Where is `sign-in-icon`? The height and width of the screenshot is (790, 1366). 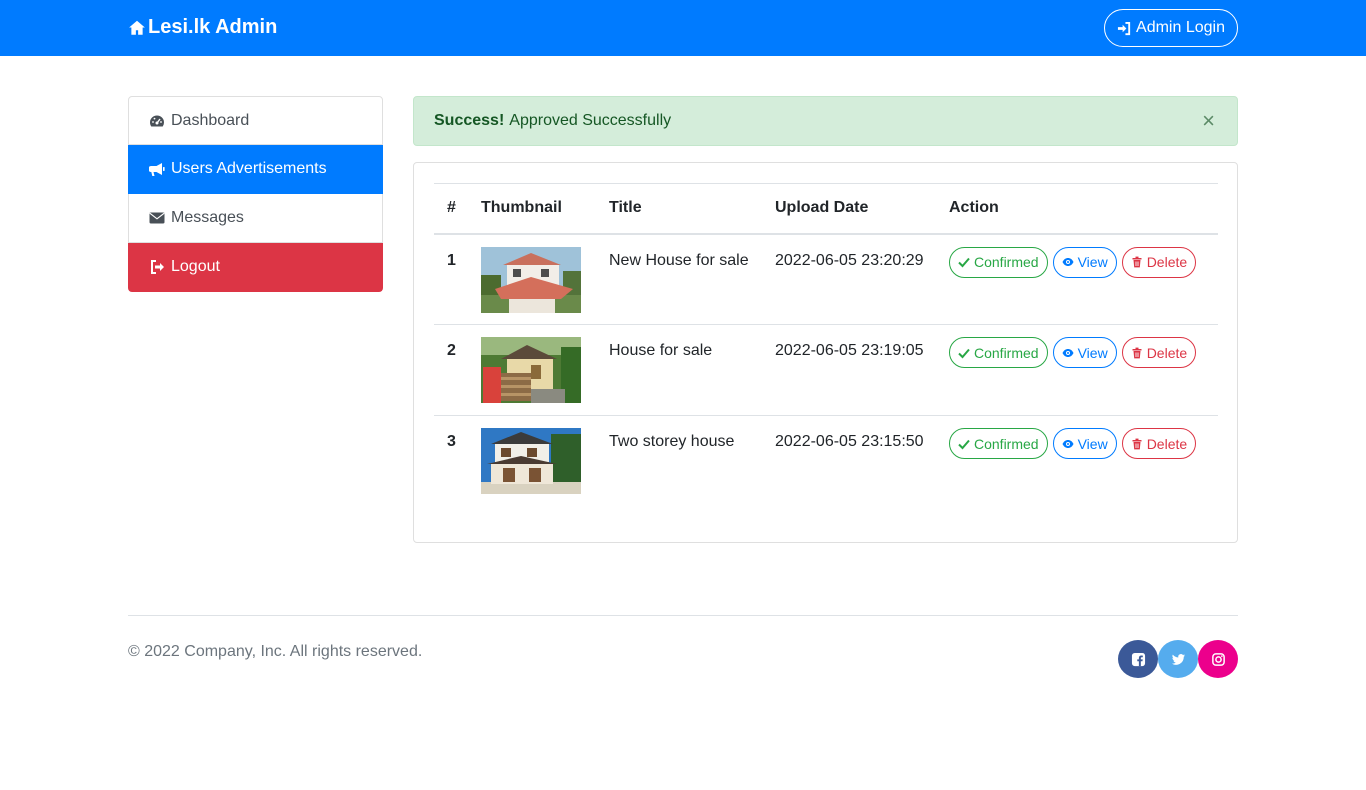 sign-in-icon is located at coordinates (1124, 28).